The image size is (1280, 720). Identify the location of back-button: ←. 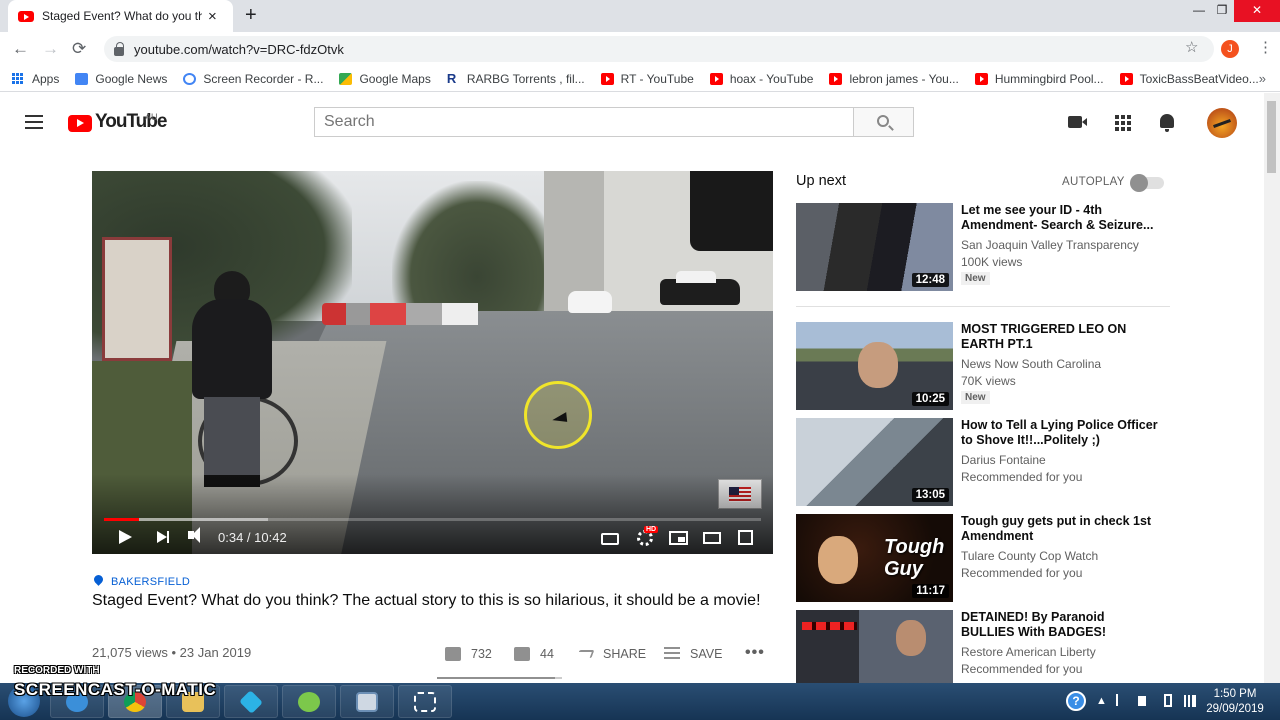
(20, 49).